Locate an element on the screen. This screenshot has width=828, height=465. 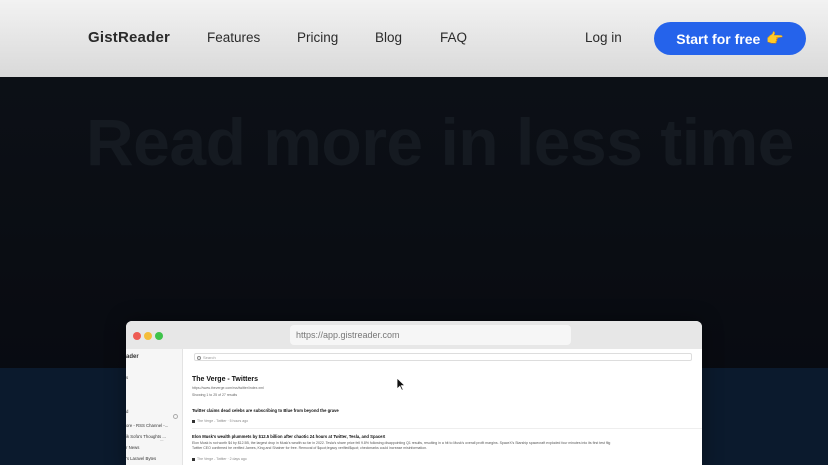
article-meta: The Verge - Twitter · 2 days ago is located at coordinates (219, 459).